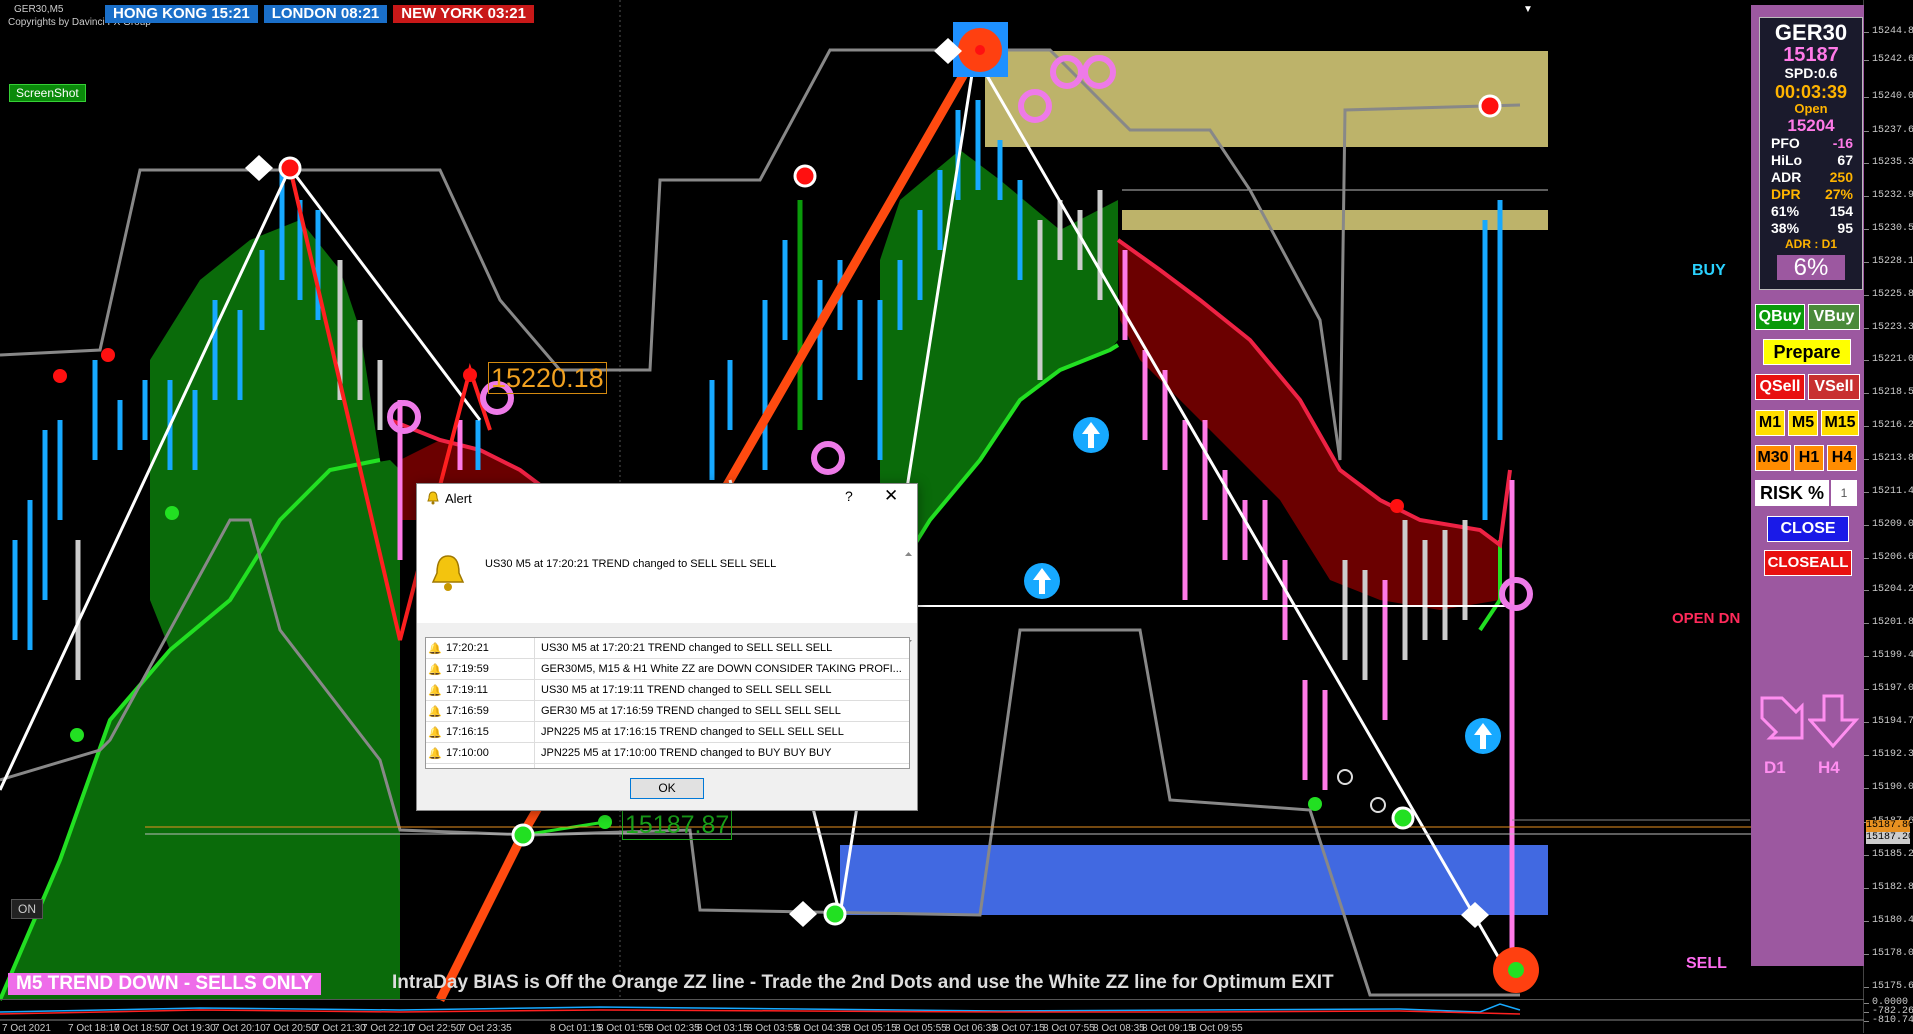  Describe the element at coordinates (1840, 423) in the screenshot. I see `tf-m15-button: M15` at that location.